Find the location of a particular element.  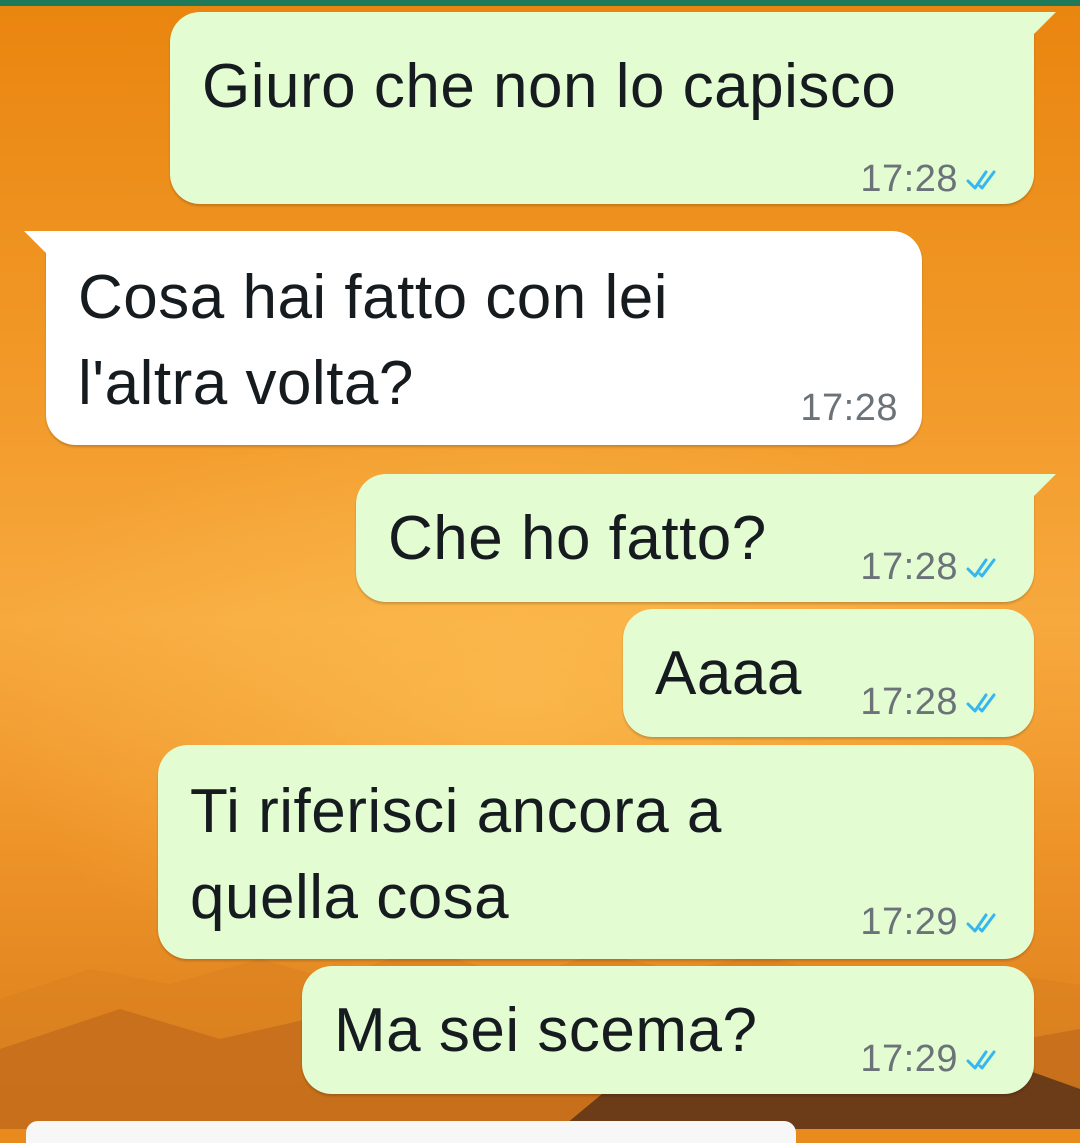

message-bubble-outgoing: Aaaa 17:28 is located at coordinates (828, 673).